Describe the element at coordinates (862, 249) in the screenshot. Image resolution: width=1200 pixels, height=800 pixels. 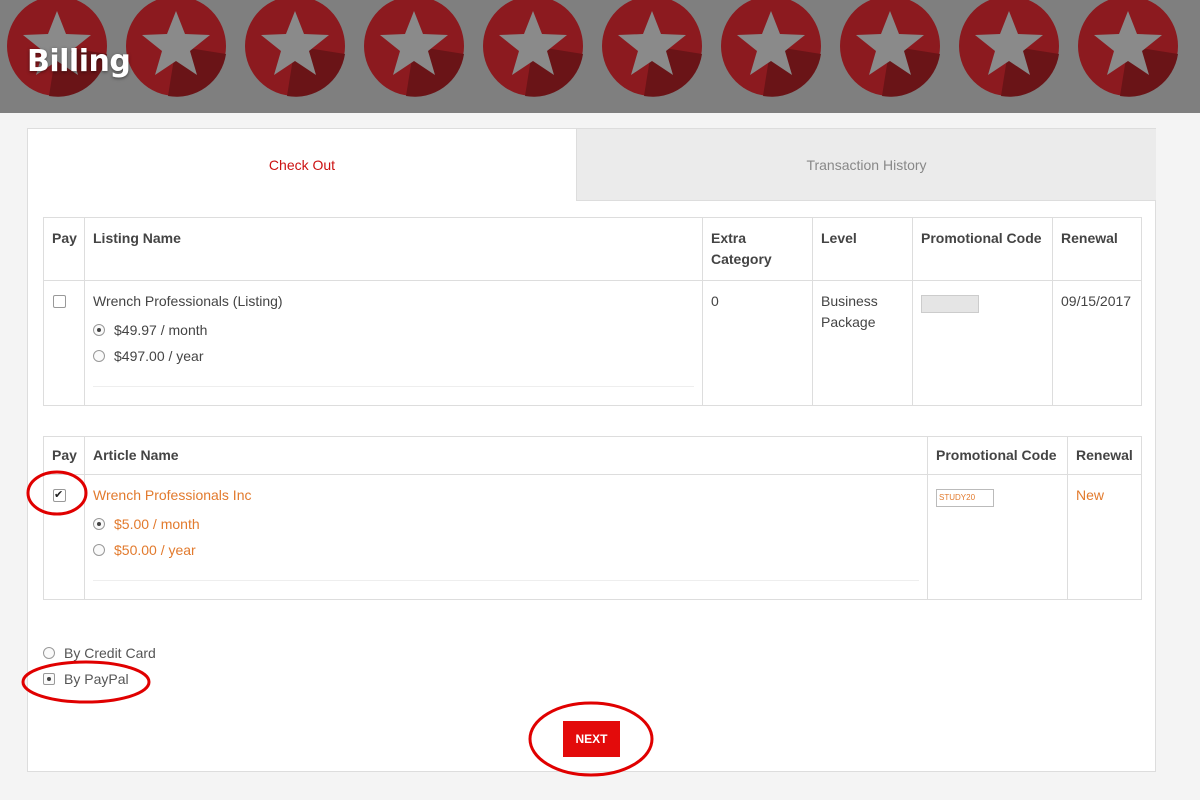
I see `column-header-level: Level` at that location.